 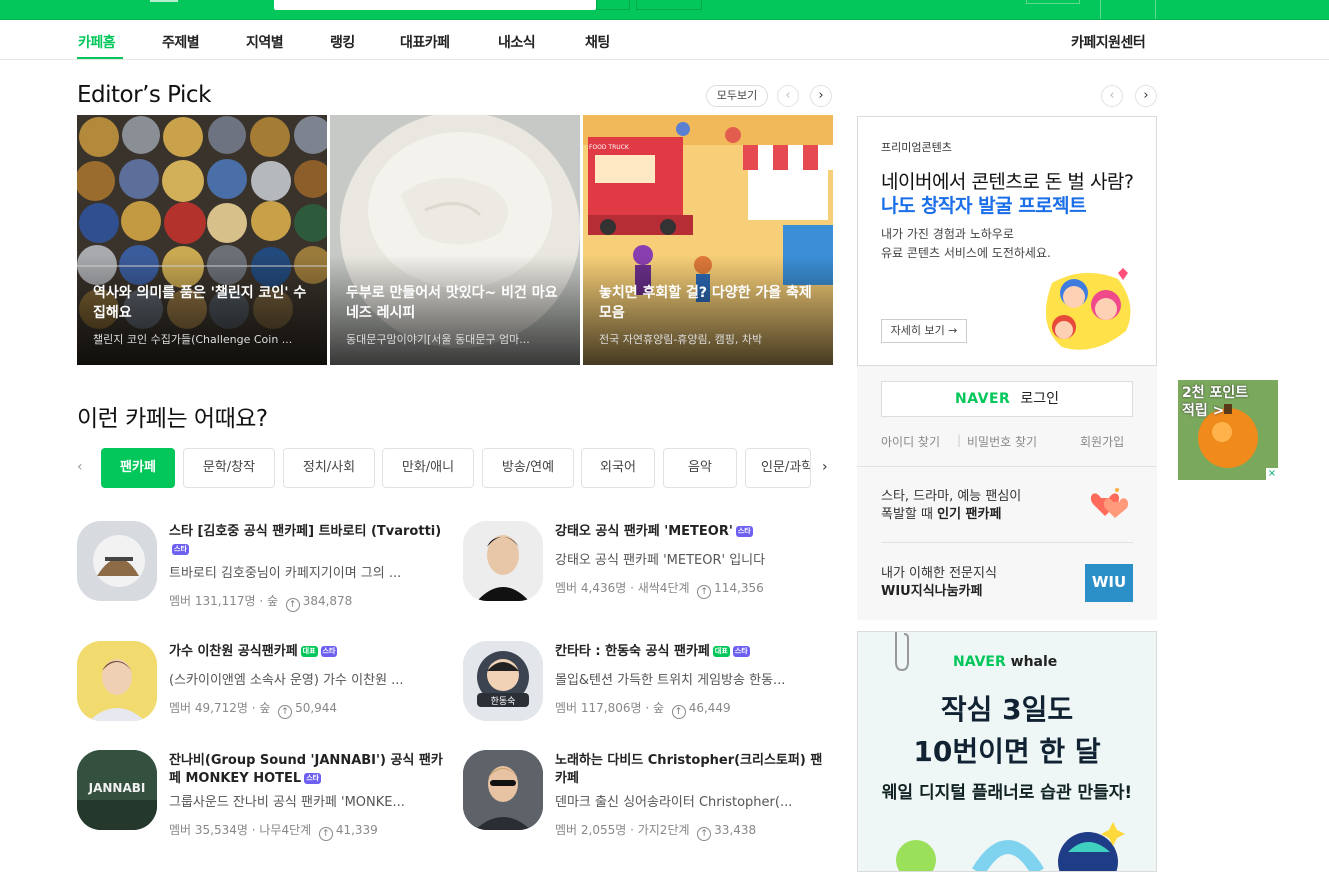 What do you see at coordinates (597, 42) in the screenshot?
I see `nav-chat: 채팅` at bounding box center [597, 42].